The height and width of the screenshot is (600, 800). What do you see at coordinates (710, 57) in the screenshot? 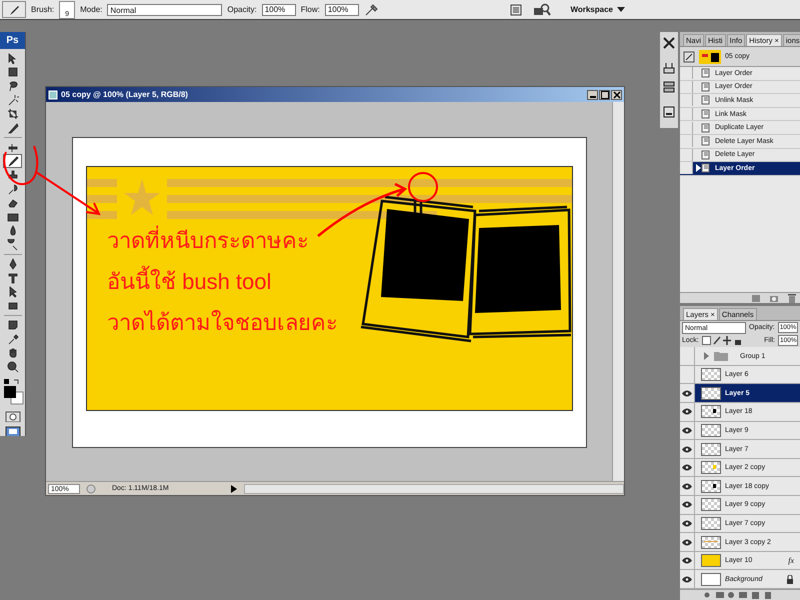
I see `snapshot-thumbnail-icon` at bounding box center [710, 57].